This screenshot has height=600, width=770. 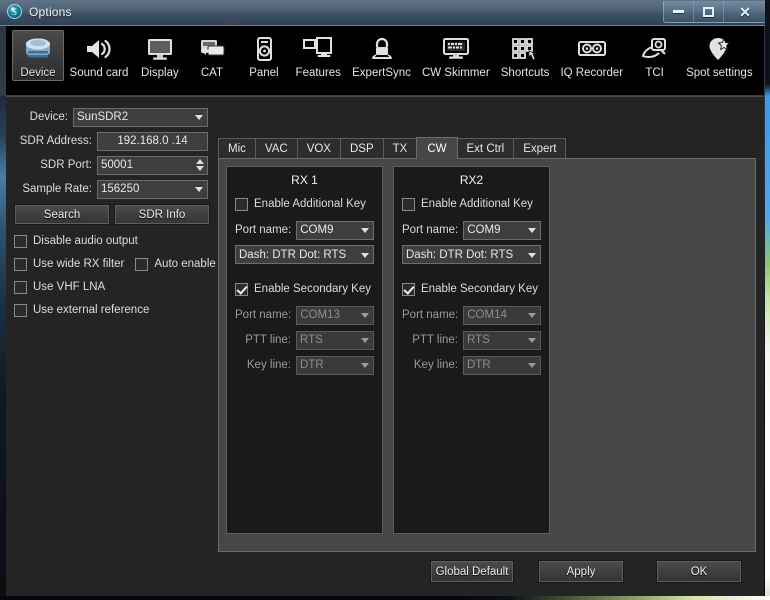 What do you see at coordinates (430, 315) in the screenshot?
I see `rx2-secondary-port-label: Port name:` at bounding box center [430, 315].